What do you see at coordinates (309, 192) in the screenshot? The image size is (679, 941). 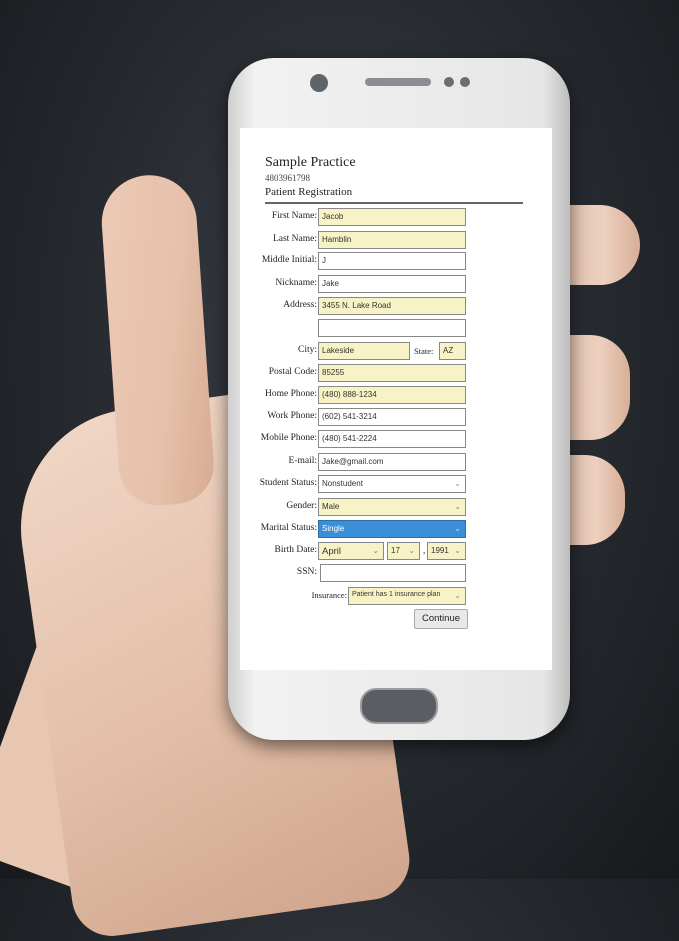 I see `form-title: Patient Registration` at bounding box center [309, 192].